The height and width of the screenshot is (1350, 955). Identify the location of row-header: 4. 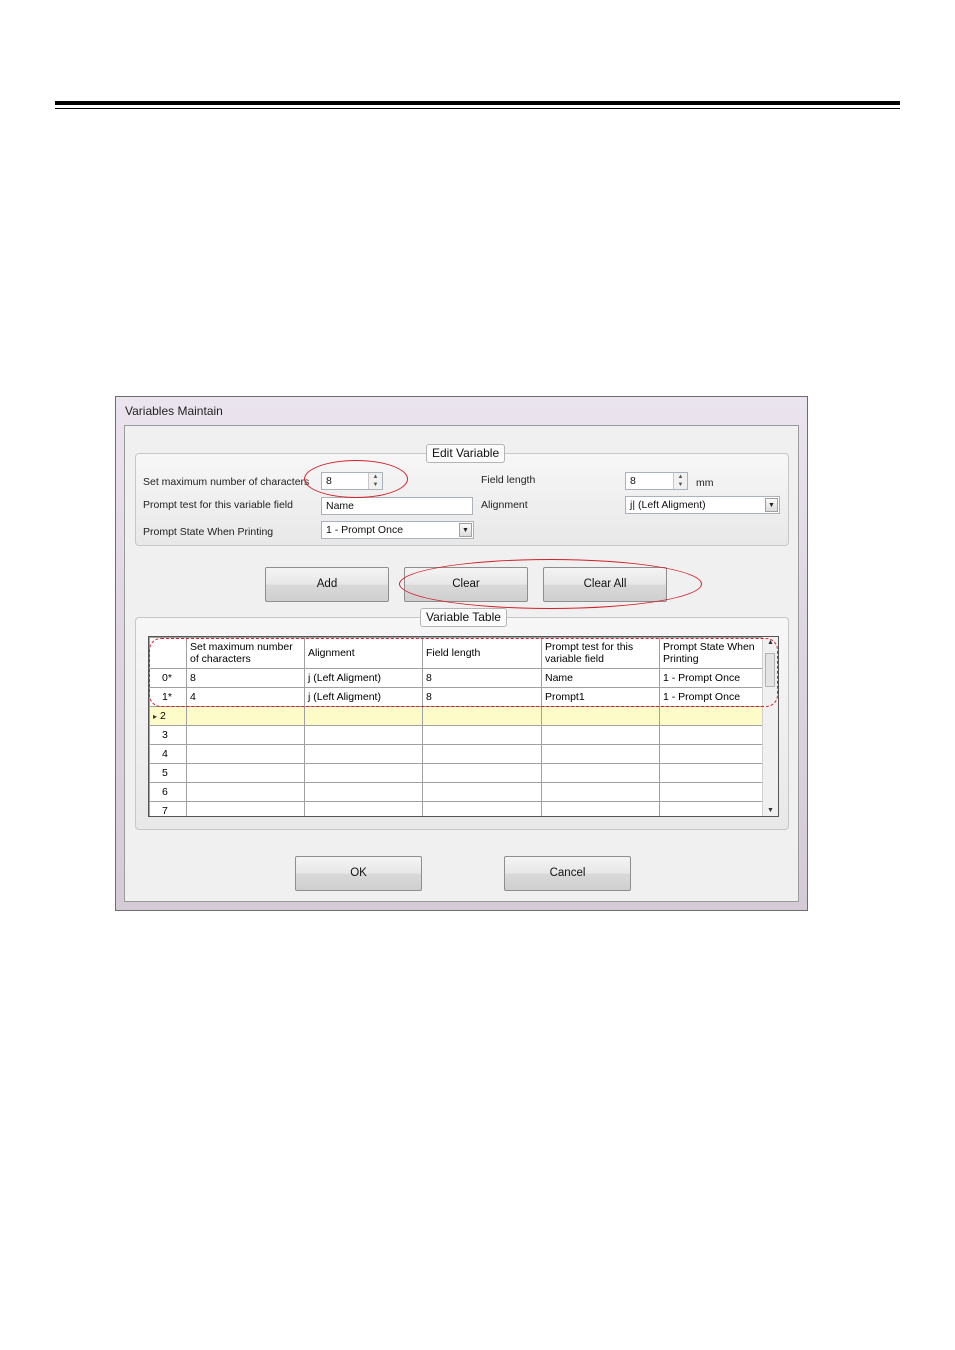
(168, 754).